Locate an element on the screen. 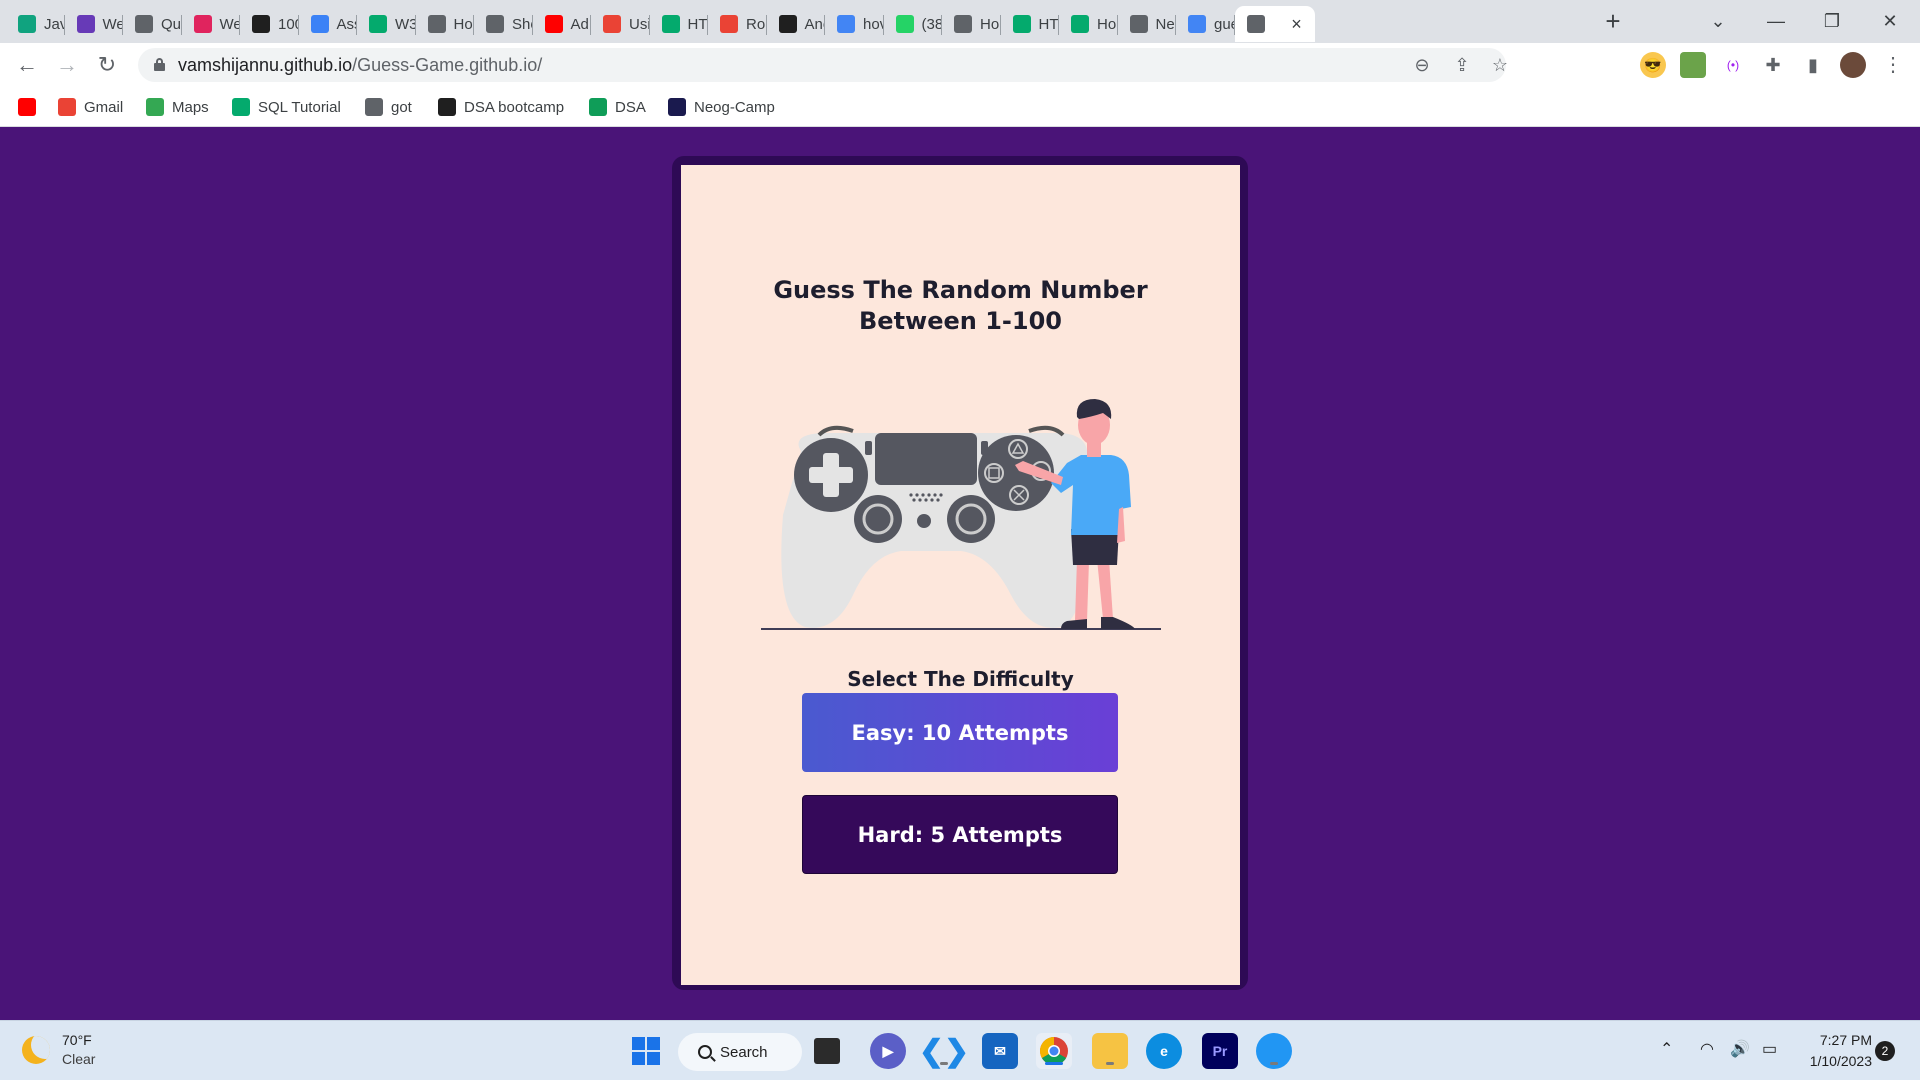 This screenshot has width=1920, height=1080. premiere-pro-icon: Pr is located at coordinates (1220, 1051).